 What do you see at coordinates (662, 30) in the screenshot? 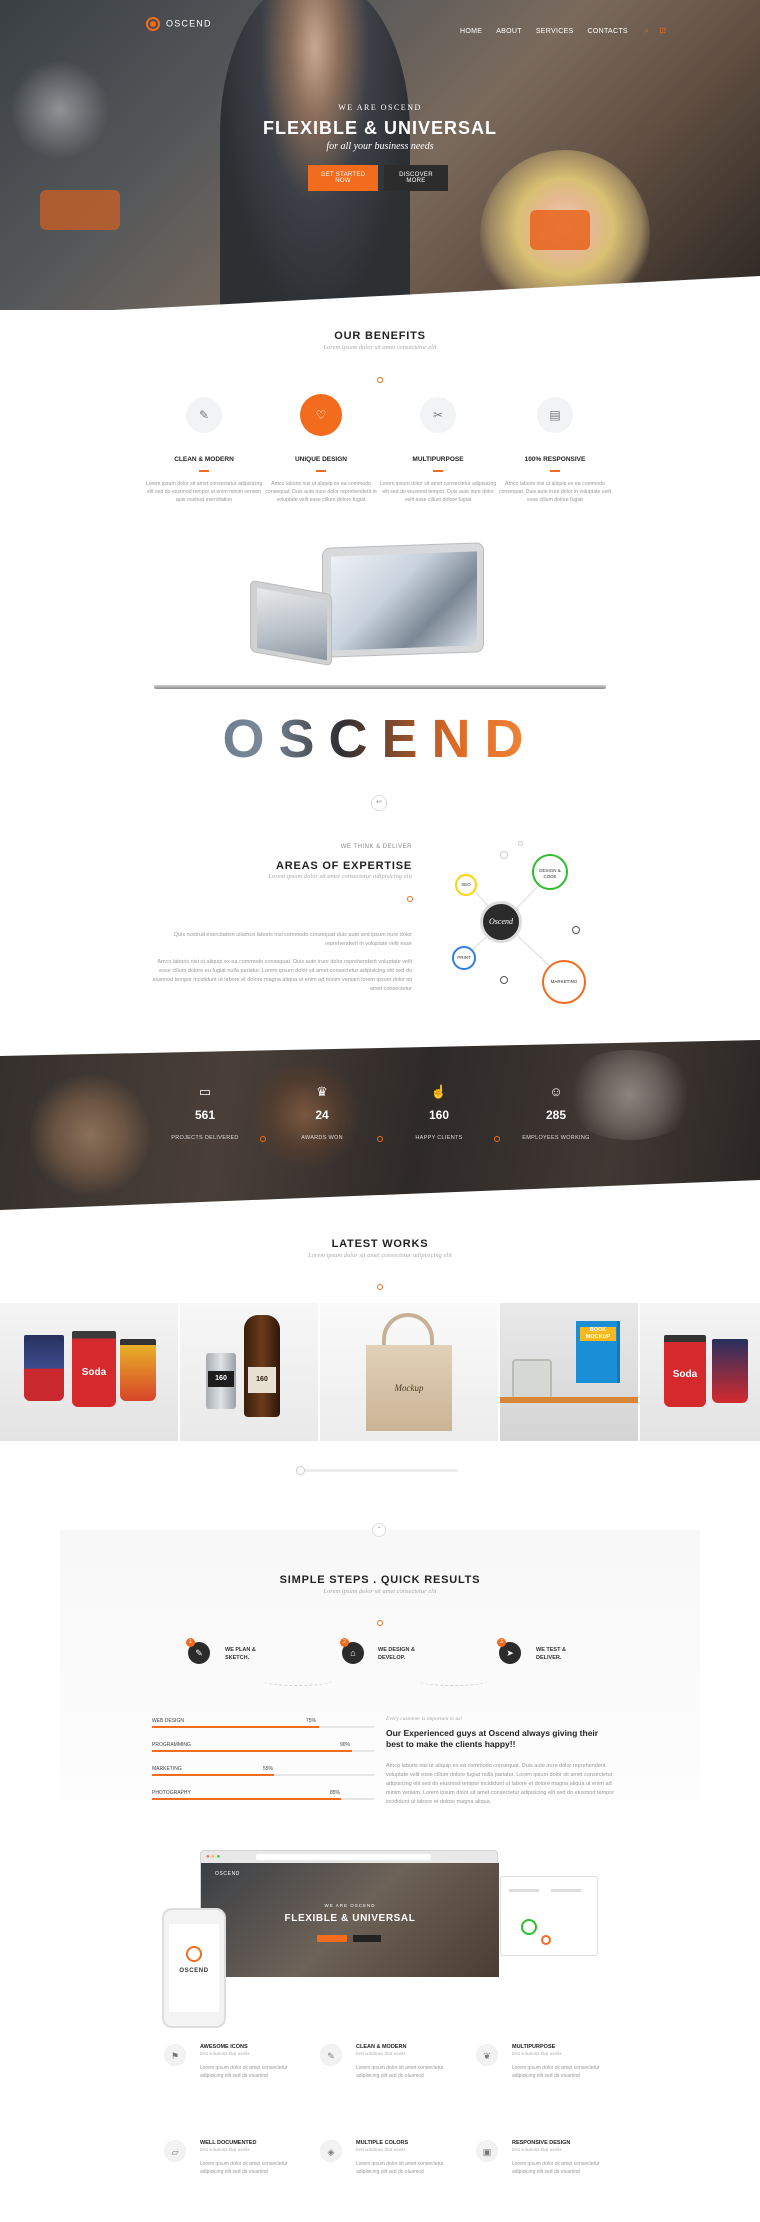
I see `cart-icon: ⊡` at bounding box center [662, 30].